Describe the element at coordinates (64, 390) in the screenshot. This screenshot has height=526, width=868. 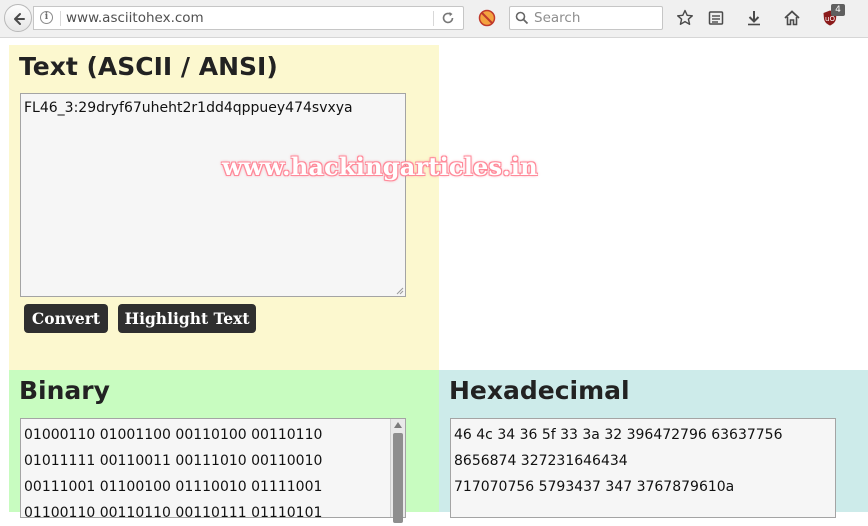
I see `binary-heading: Binary` at that location.